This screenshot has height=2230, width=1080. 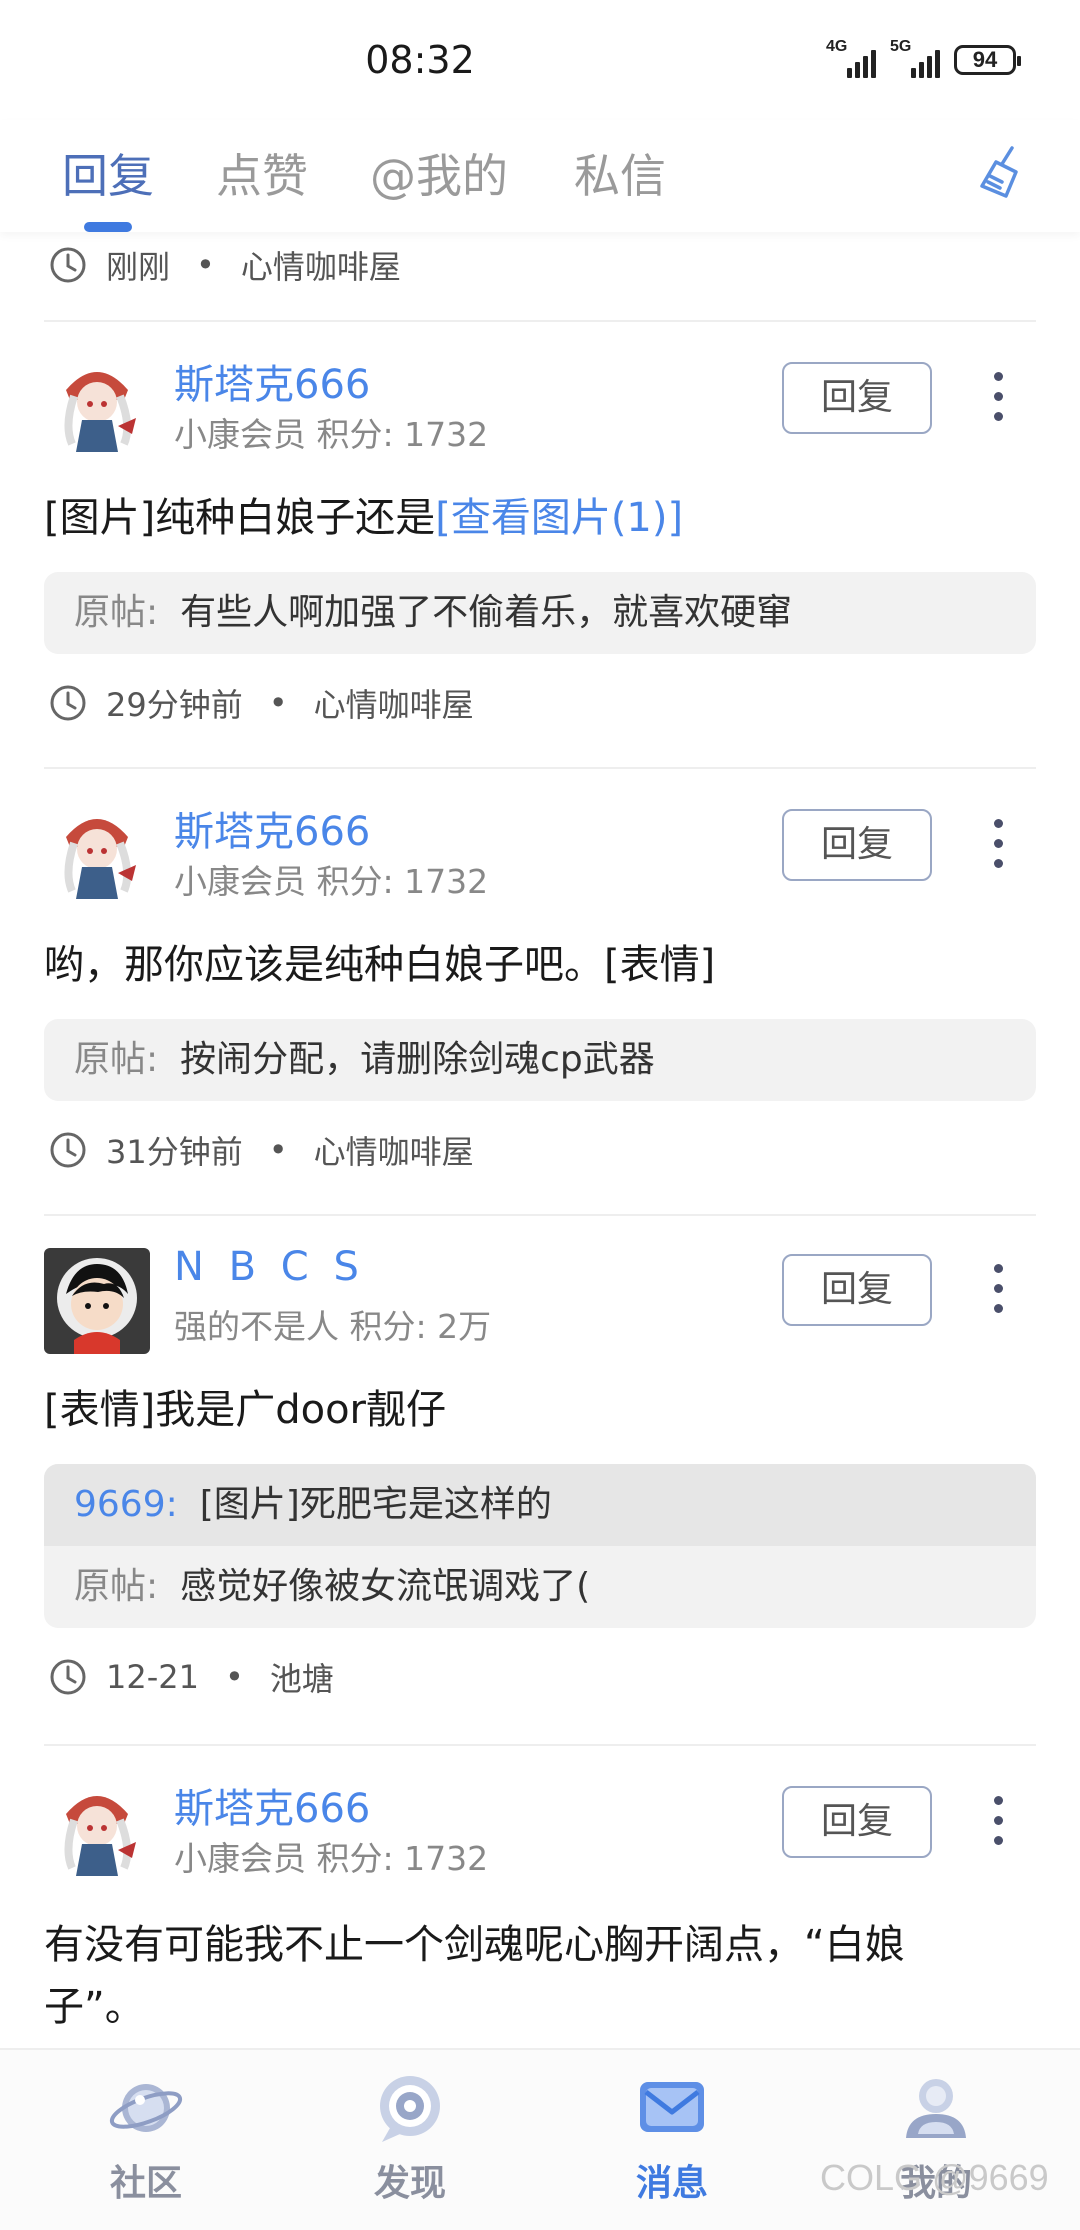 I want to click on network-4g-label: 4G, so click(x=837, y=46).